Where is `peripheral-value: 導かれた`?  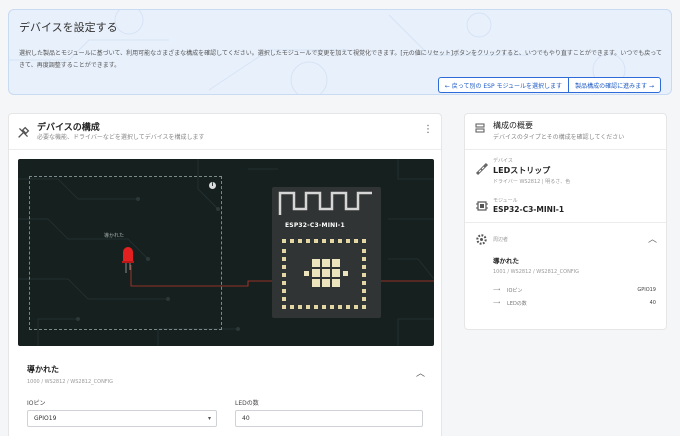 peripheral-value: 導かれた is located at coordinates (506, 261).